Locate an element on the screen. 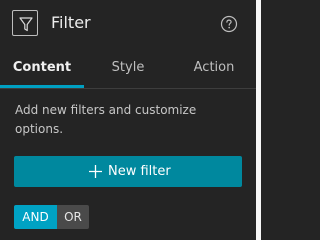 This screenshot has width=320, height=240. tab-style: Style is located at coordinates (128, 70).